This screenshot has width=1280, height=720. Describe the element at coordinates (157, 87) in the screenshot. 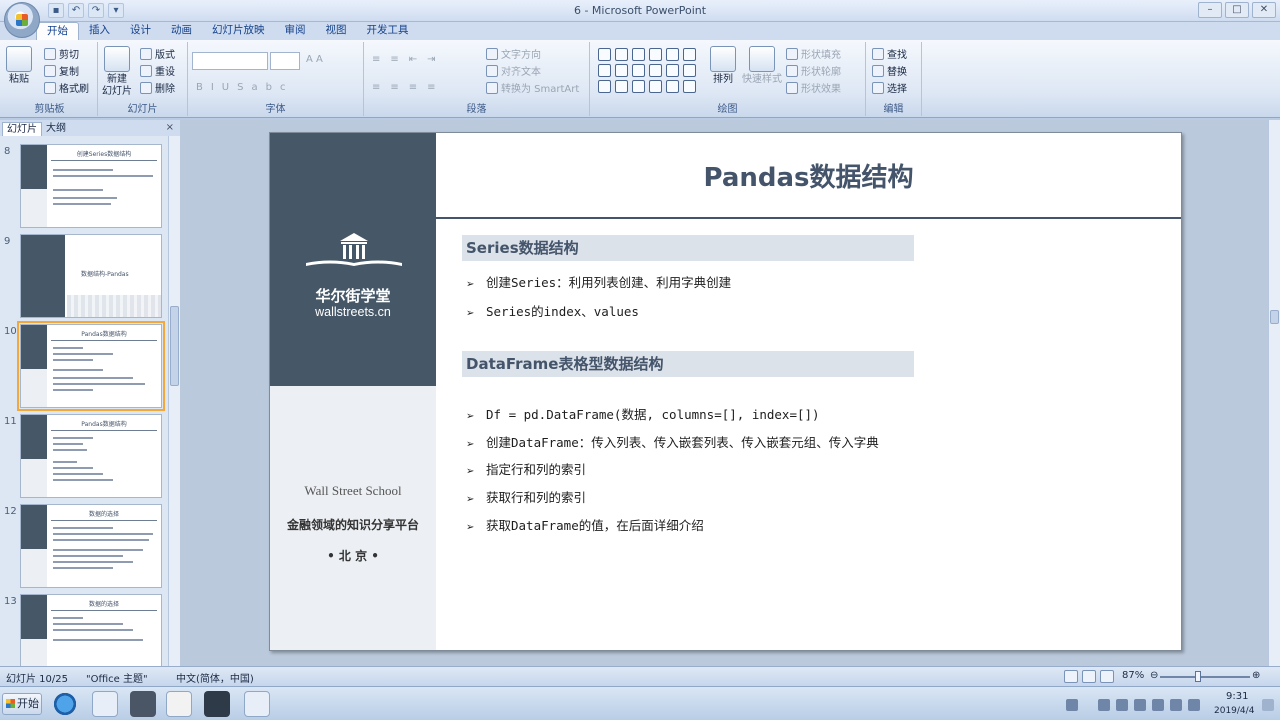

I see `delete-slide-button: 删除` at that location.